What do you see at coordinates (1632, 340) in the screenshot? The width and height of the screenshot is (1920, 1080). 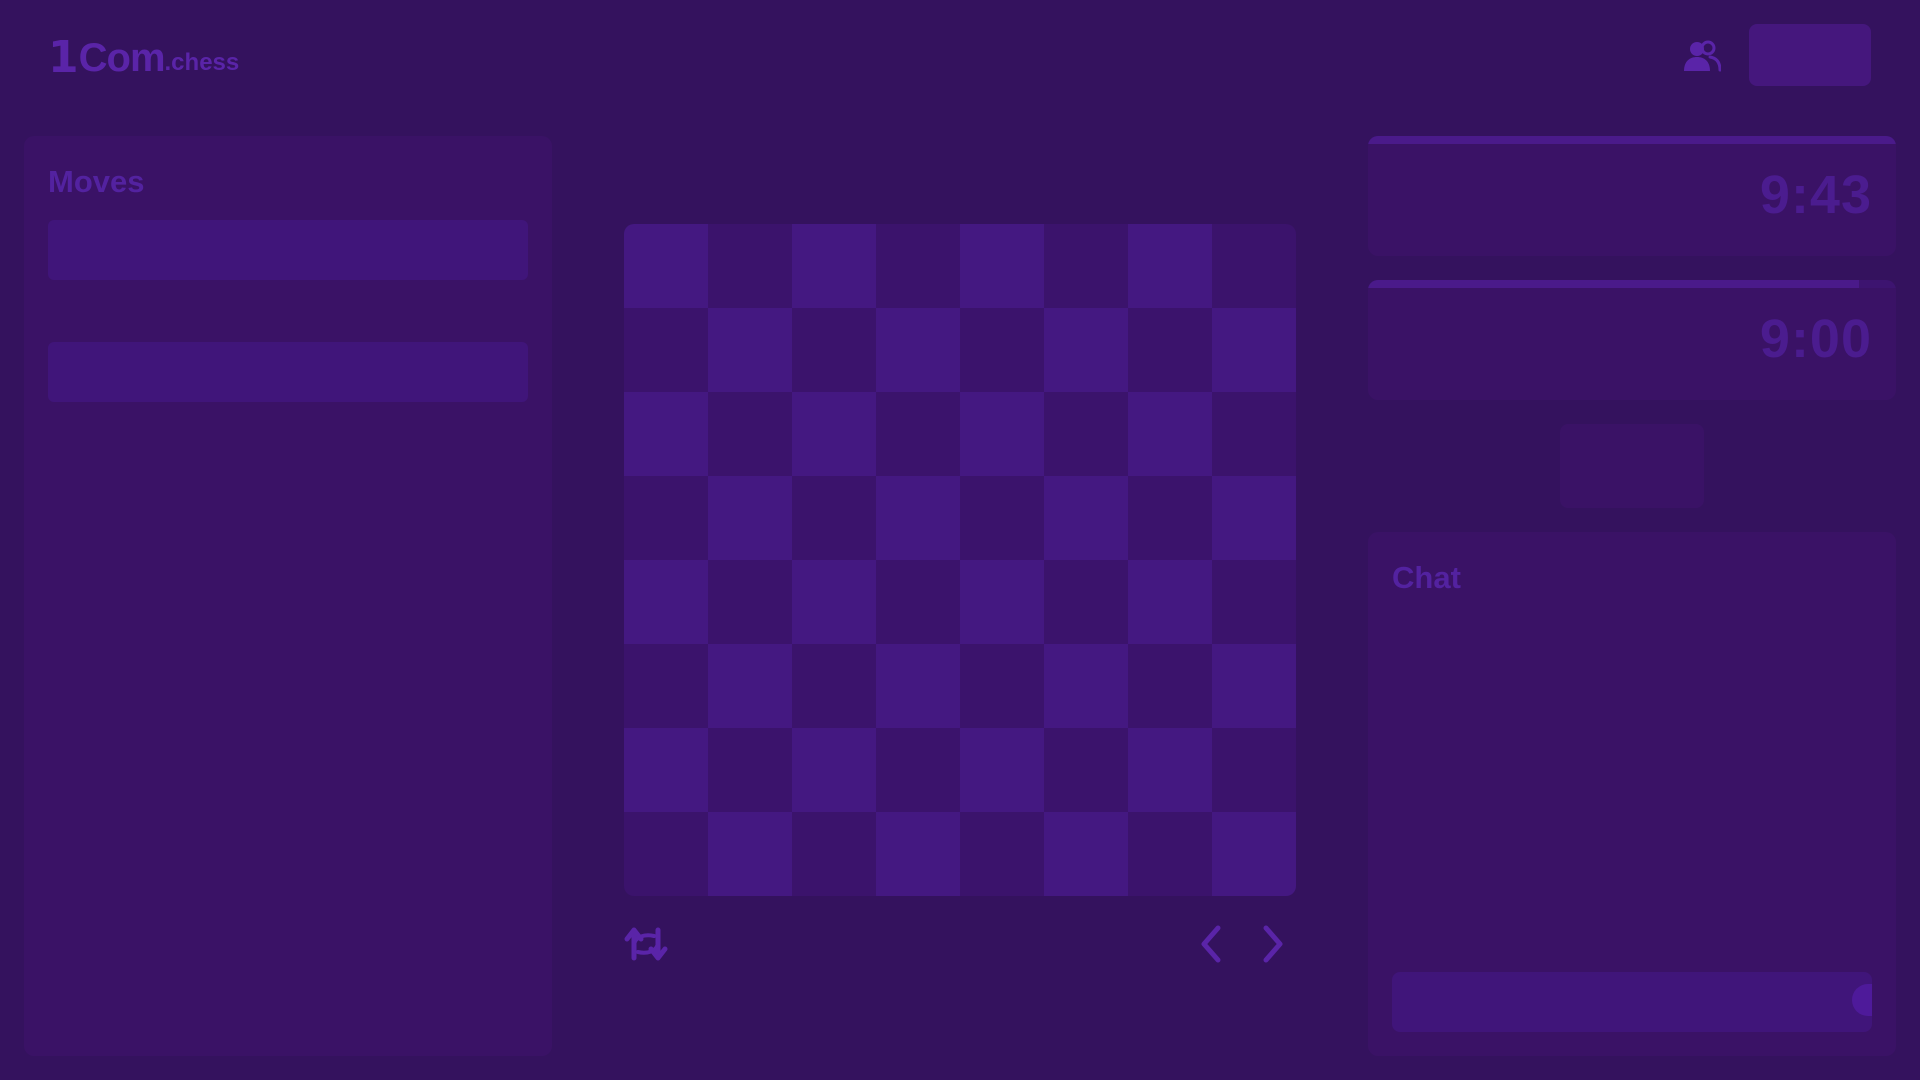 I see `player-clock: 9:00` at bounding box center [1632, 340].